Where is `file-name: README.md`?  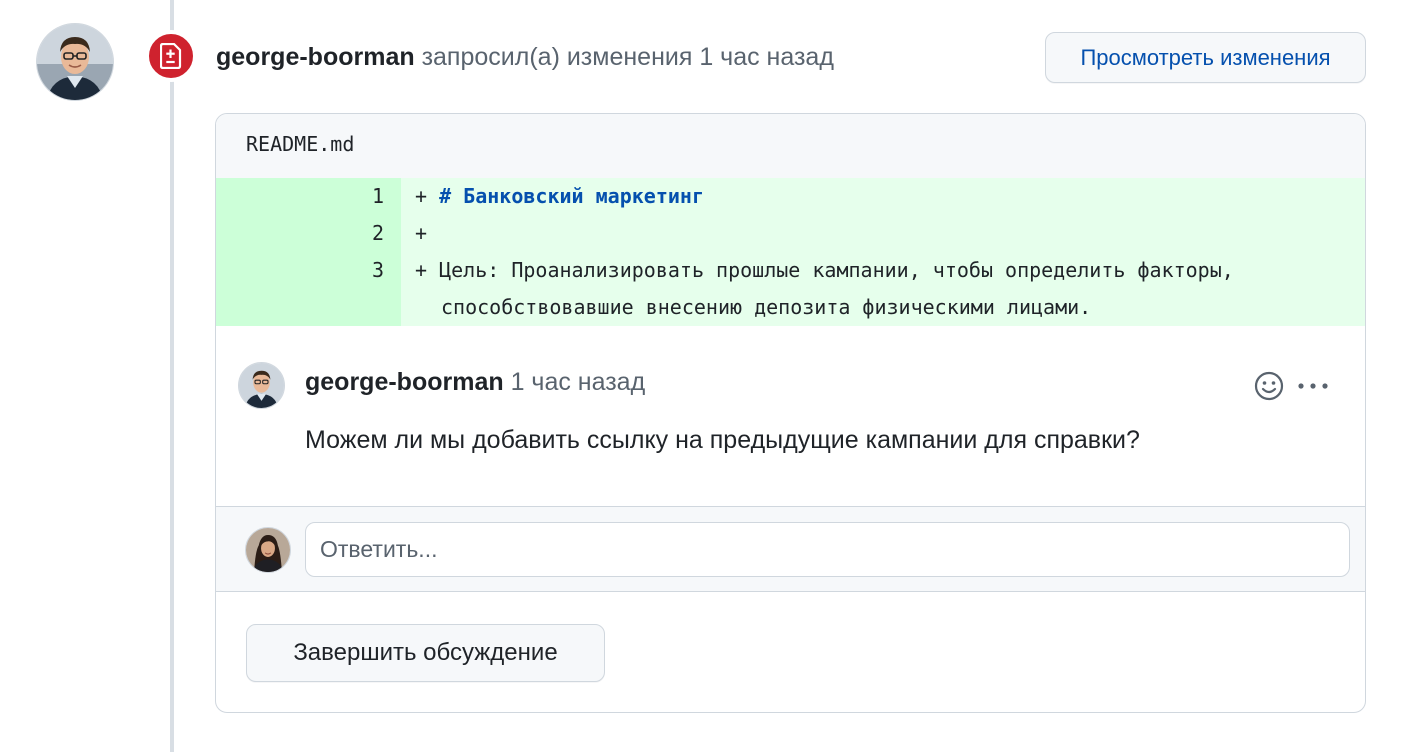
file-name: README.md is located at coordinates (300, 144).